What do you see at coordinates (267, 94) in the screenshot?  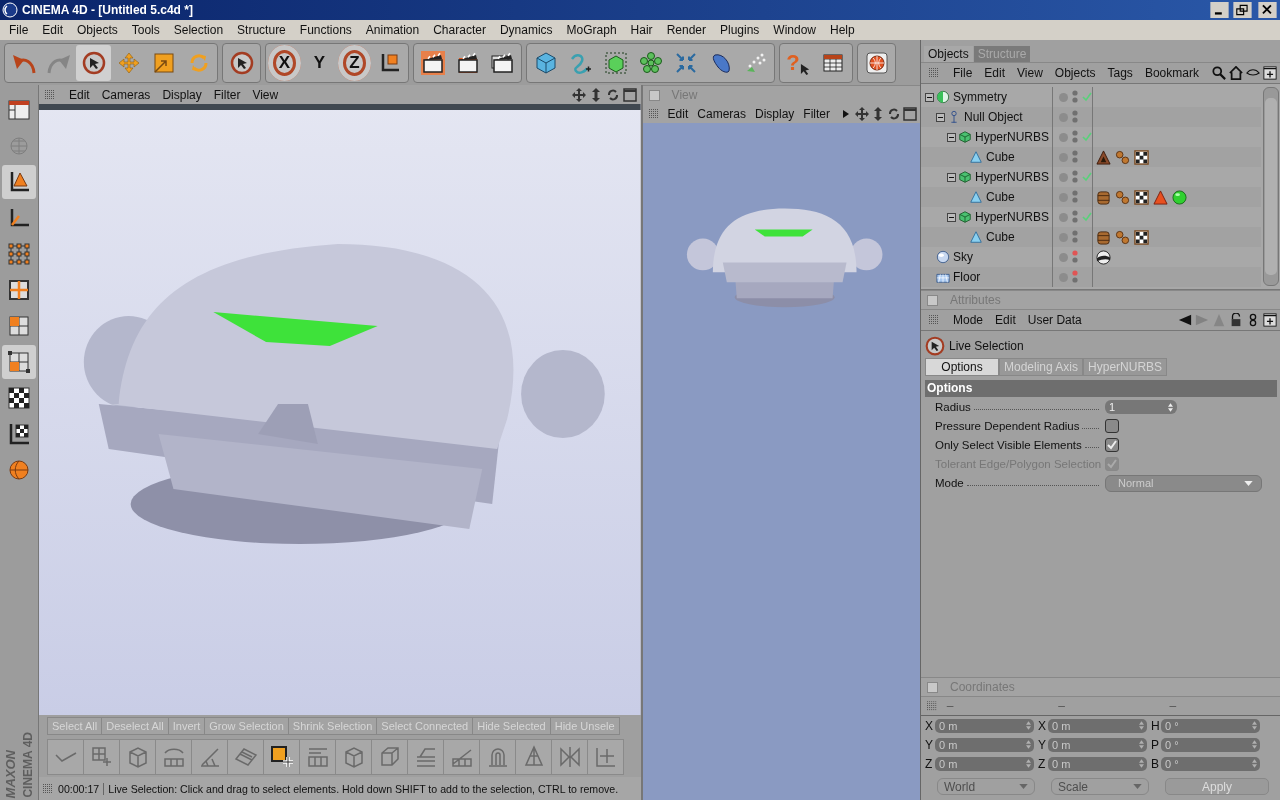 I see `menu-item: View` at bounding box center [267, 94].